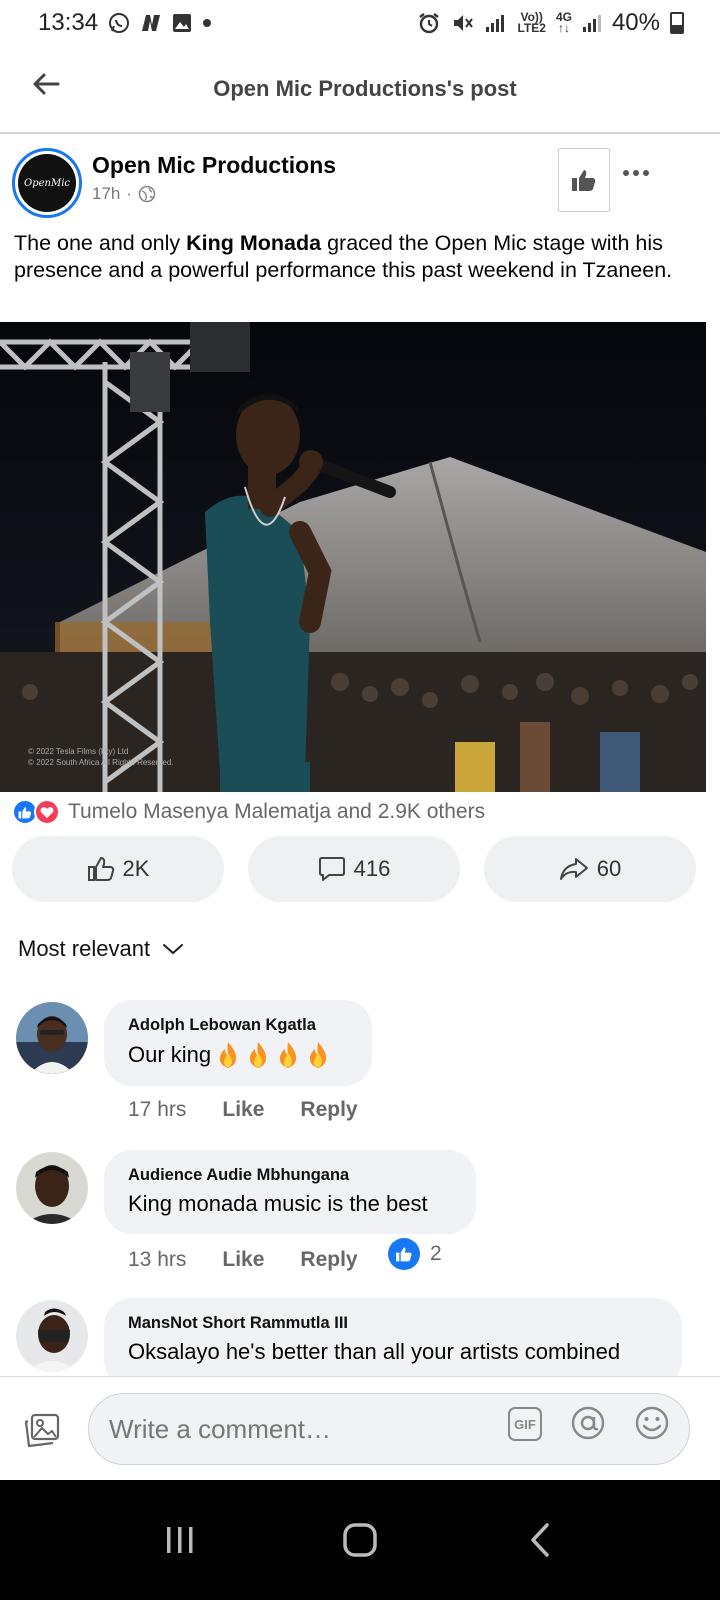 This screenshot has height=1600, width=720. What do you see at coordinates (609, 868) in the screenshot?
I see `share-count: 60` at bounding box center [609, 868].